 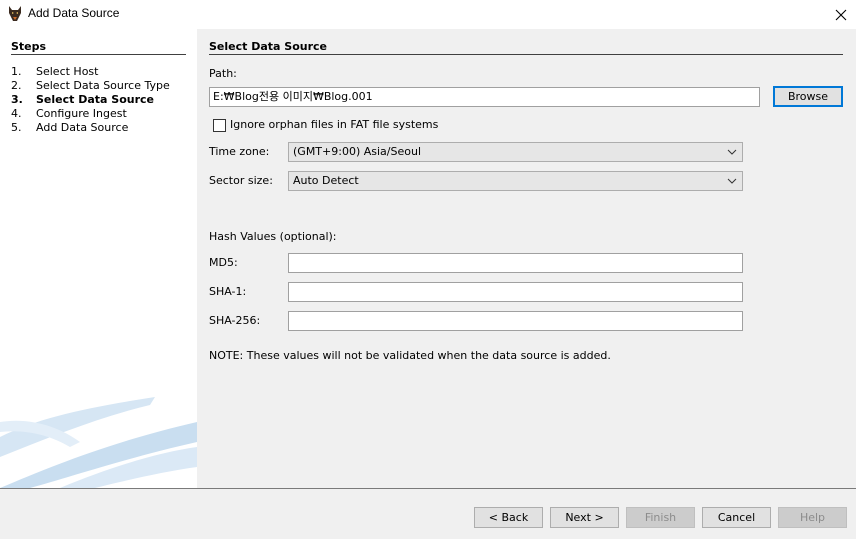 I want to click on title-divider, so click(x=526, y=54).